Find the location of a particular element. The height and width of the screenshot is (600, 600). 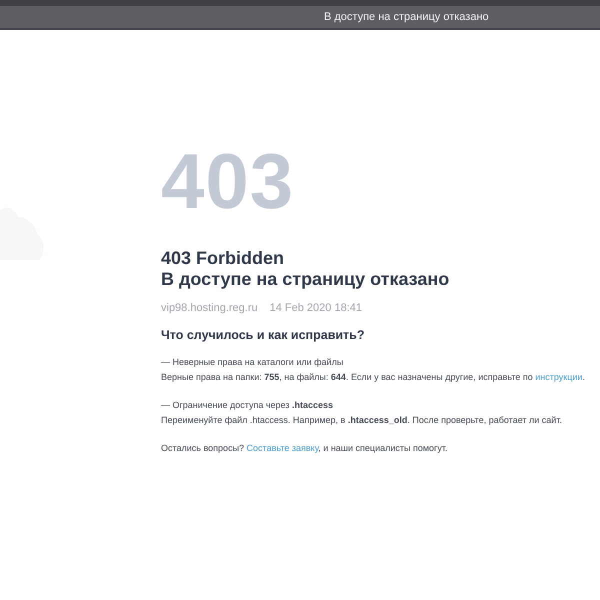

subheading: Что случилось и как исправить? is located at coordinates (263, 335).